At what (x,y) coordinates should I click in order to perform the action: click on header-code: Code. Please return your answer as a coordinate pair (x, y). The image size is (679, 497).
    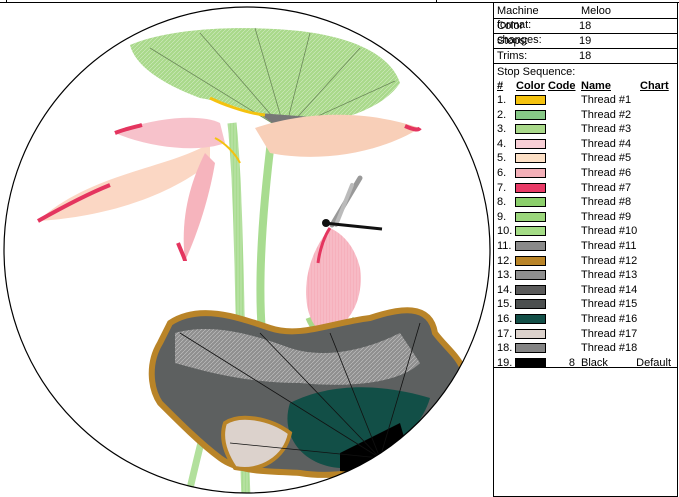
    Looking at the image, I should click on (562, 86).